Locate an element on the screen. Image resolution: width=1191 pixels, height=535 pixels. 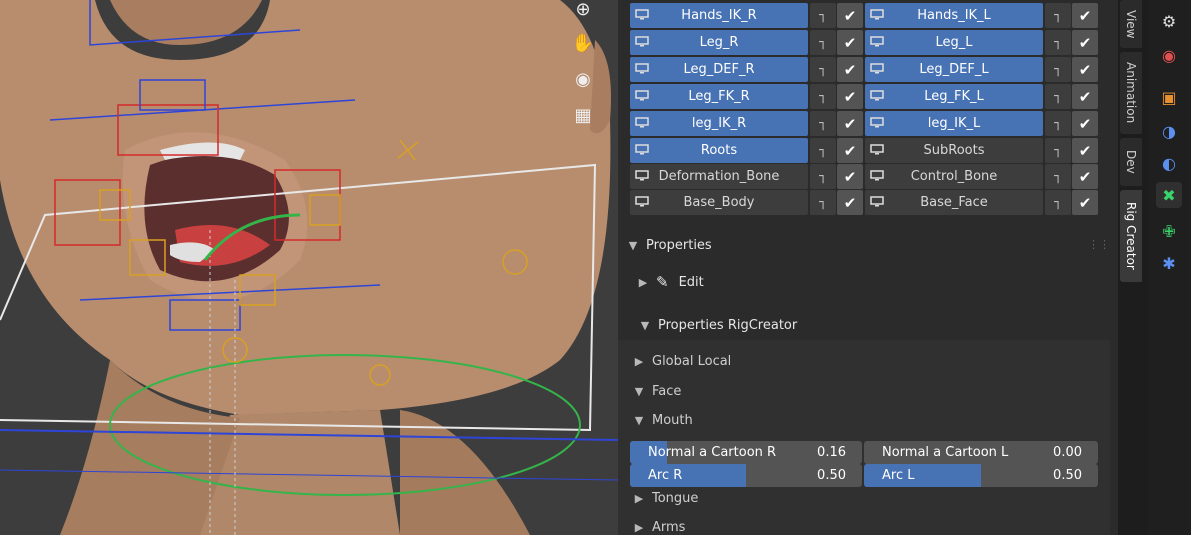
bone-collection-name: Hands_IK_R is located at coordinates (719, 15).